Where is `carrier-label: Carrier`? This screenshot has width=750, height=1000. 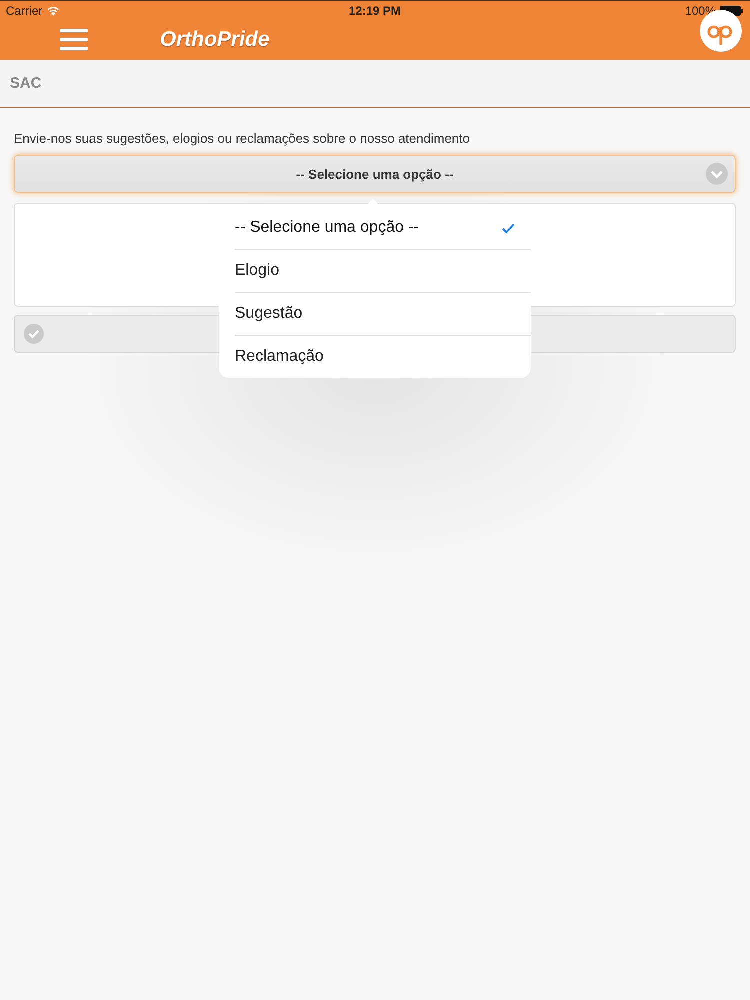
carrier-label: Carrier is located at coordinates (24, 11).